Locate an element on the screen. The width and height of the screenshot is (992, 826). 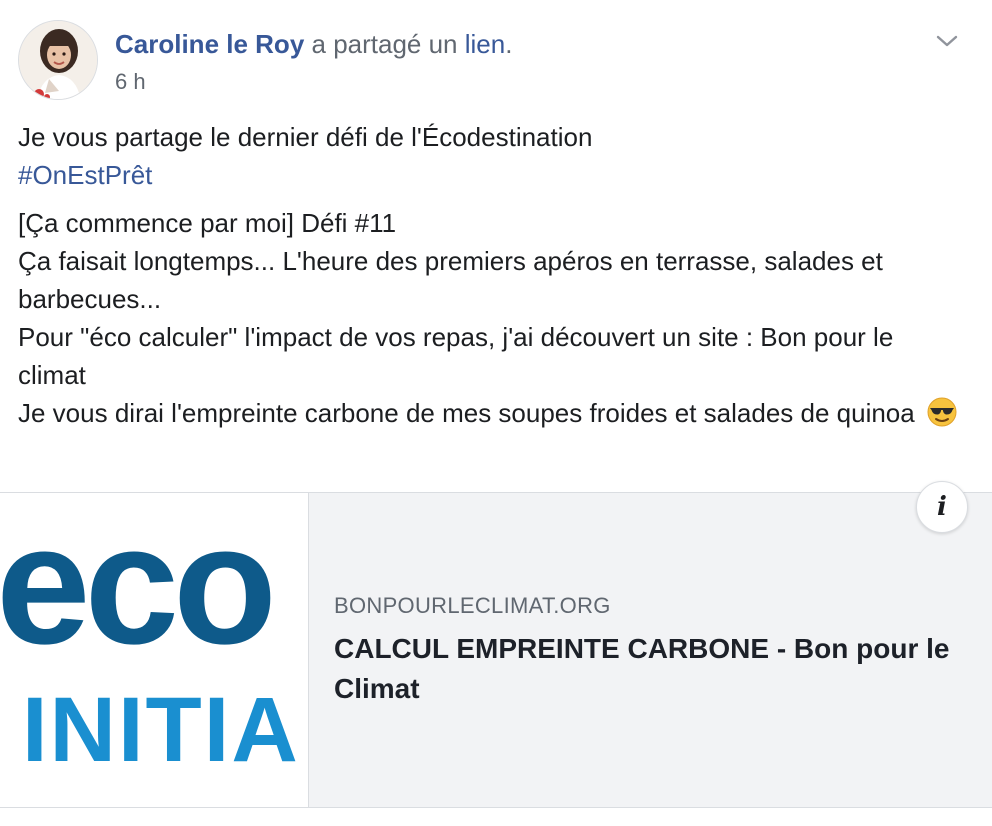
chevron-down-icon is located at coordinates (947, 41).